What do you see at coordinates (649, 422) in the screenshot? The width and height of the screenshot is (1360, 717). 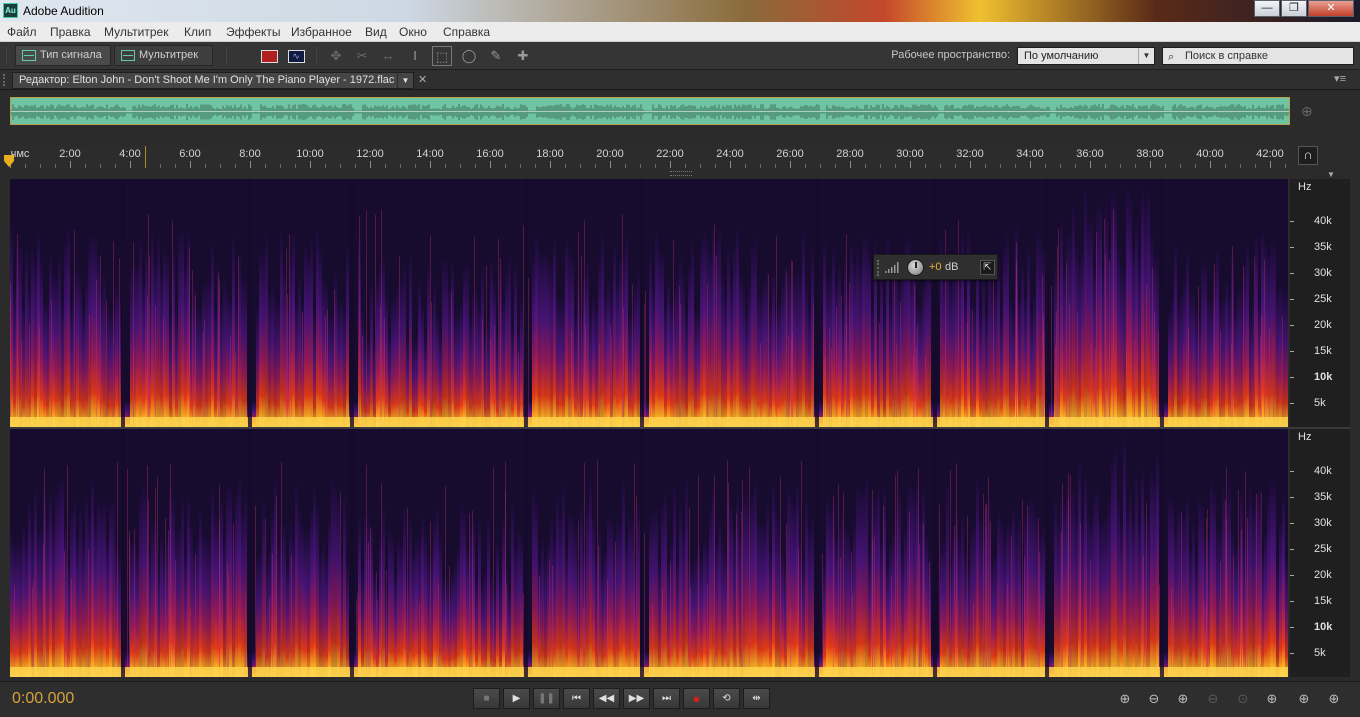 I see `spectrogram-low-band` at bounding box center [649, 422].